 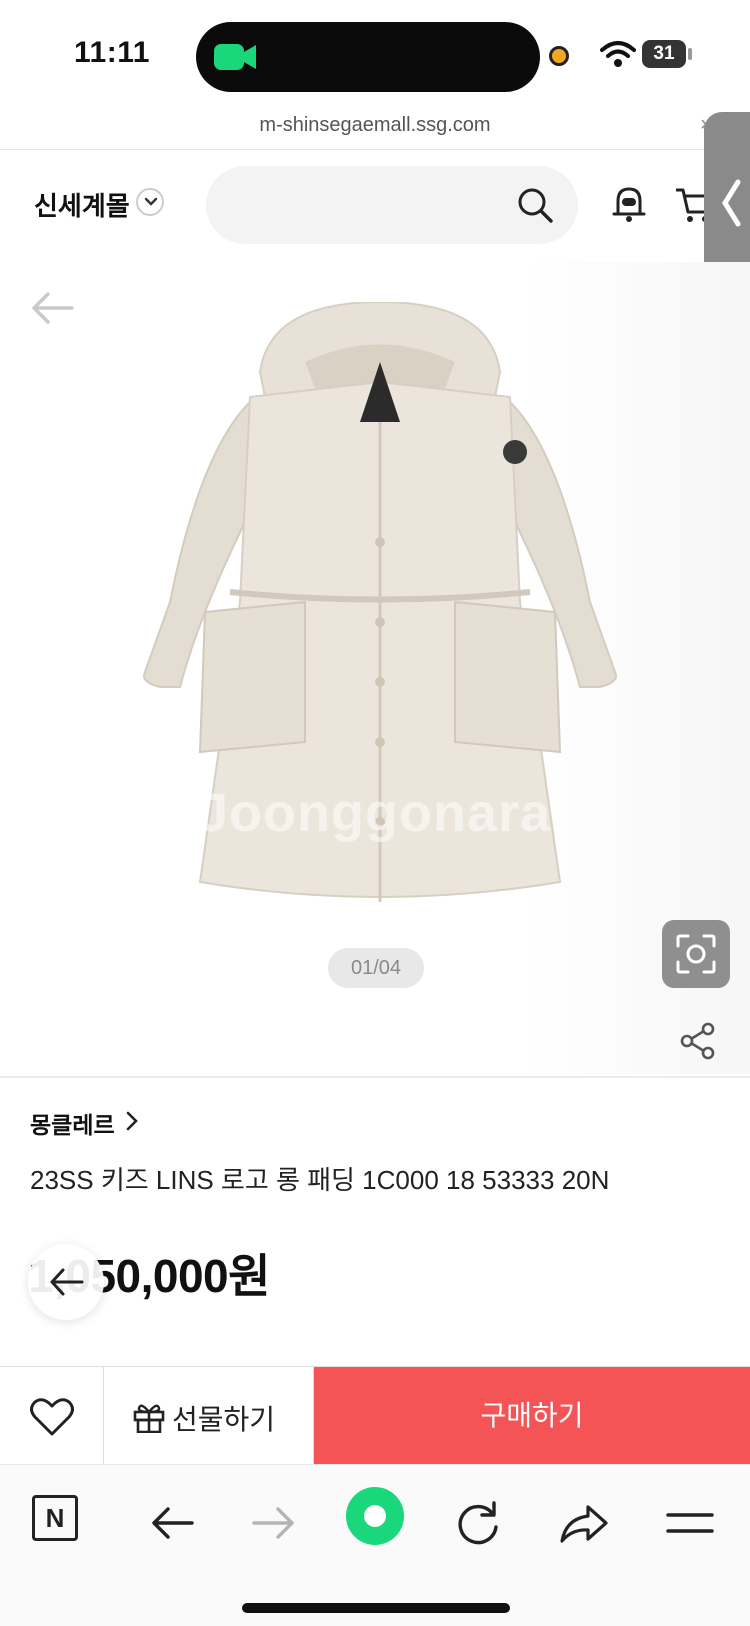 I want to click on floating-back-button, so click(x=66, y=1282).